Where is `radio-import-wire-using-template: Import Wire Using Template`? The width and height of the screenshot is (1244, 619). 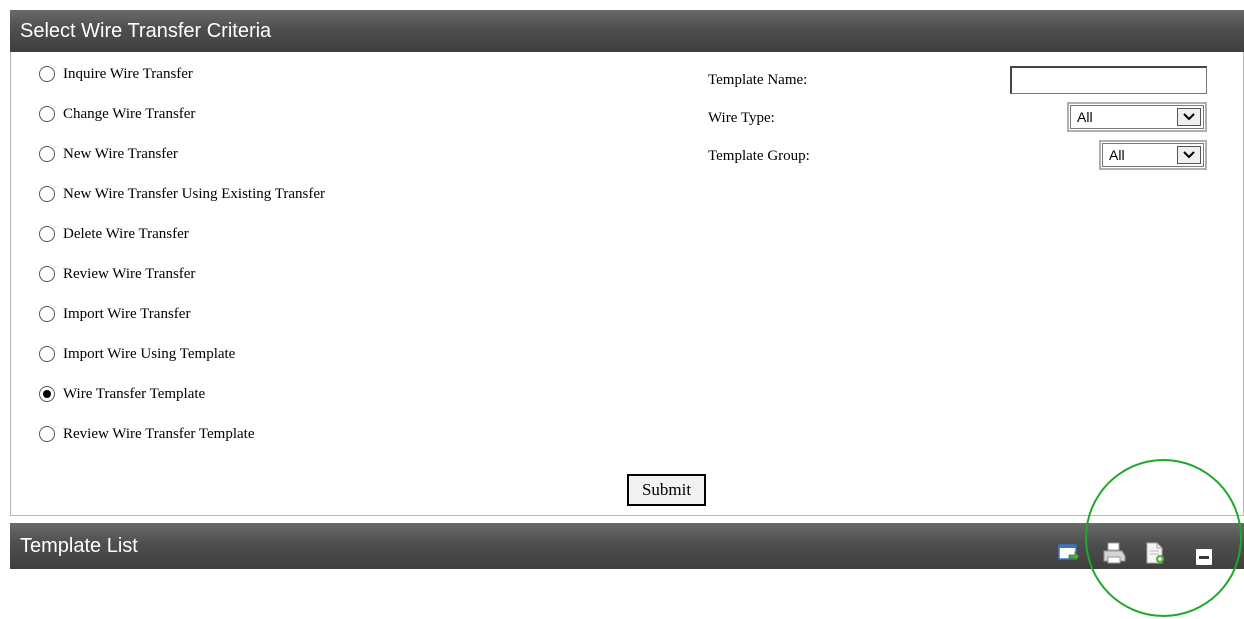
radio-import-wire-using-template: Import Wire Using Template is located at coordinates (137, 354).